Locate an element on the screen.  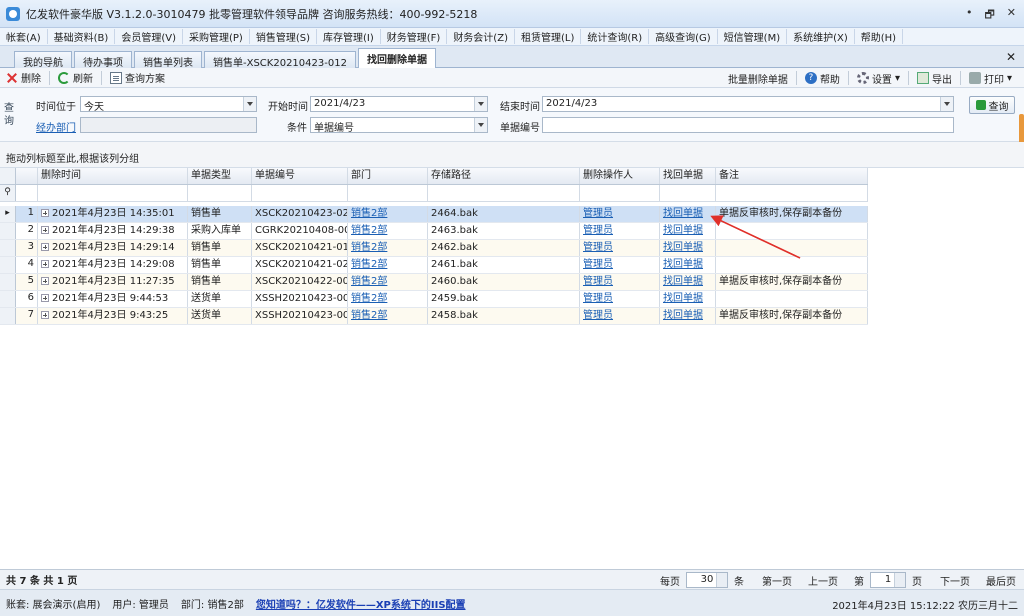
print-button: 打印 ▾ is located at coordinates (990, 78).